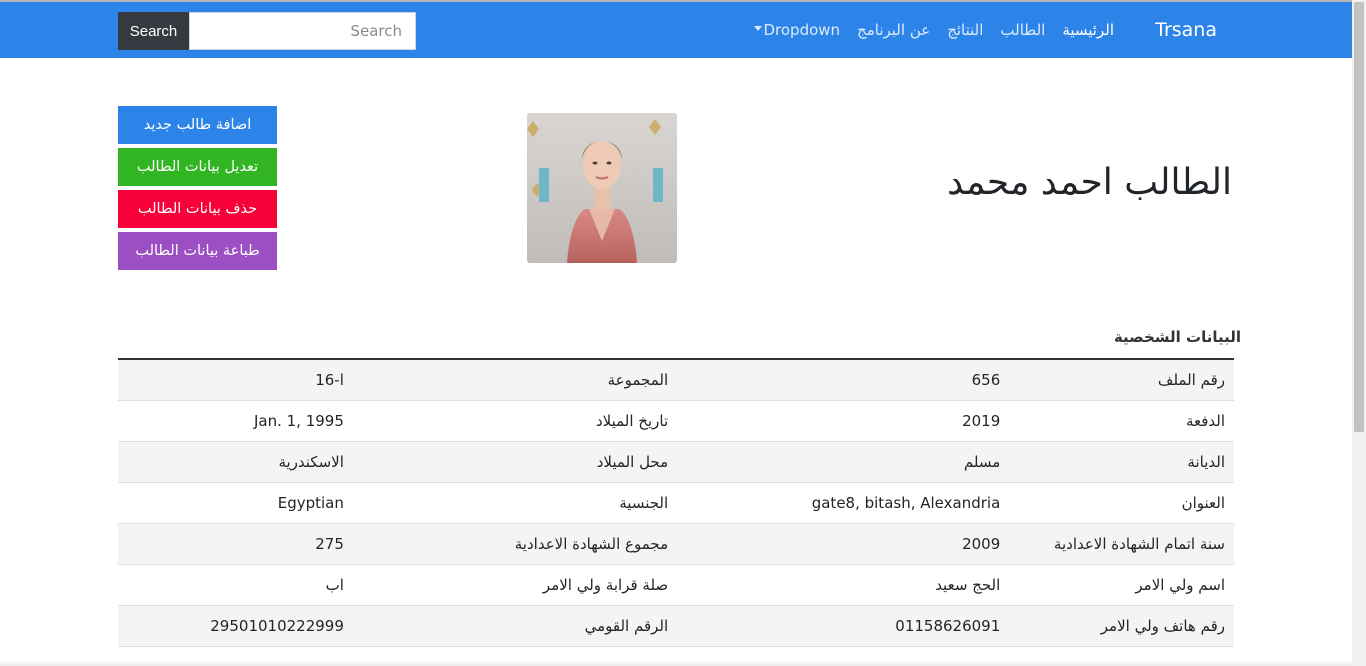 The height and width of the screenshot is (666, 1366). I want to click on delete-student-button: حذف بيانات الطالب, so click(197, 209).